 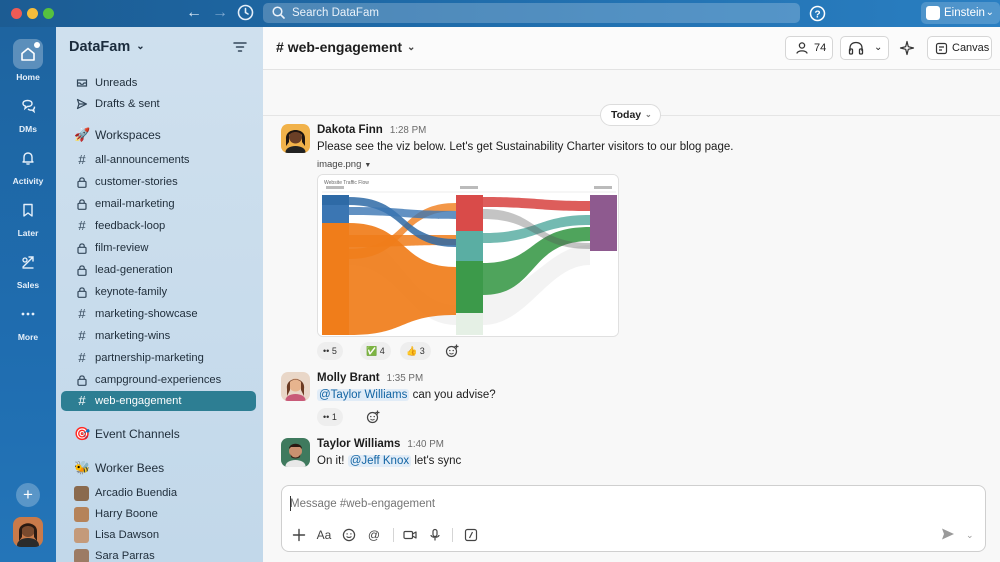 What do you see at coordinates (158, 135) in the screenshot?
I see `section-workspaces: 🚀 Workspaces` at bounding box center [158, 135].